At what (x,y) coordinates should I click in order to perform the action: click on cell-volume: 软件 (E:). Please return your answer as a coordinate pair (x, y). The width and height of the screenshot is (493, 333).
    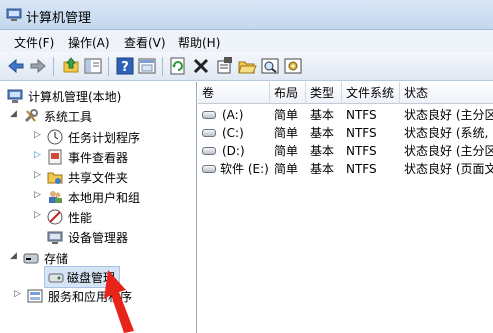
    Looking at the image, I should click on (244, 169).